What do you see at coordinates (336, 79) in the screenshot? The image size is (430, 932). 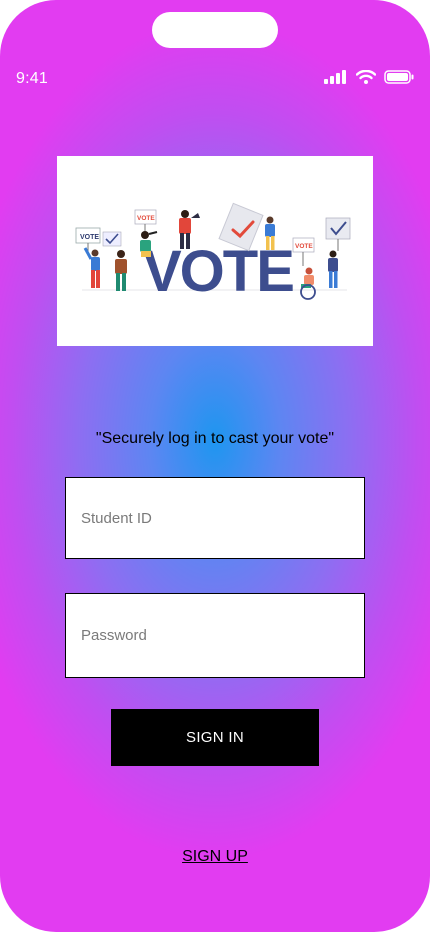 I see `cellular-signal-icon` at bounding box center [336, 79].